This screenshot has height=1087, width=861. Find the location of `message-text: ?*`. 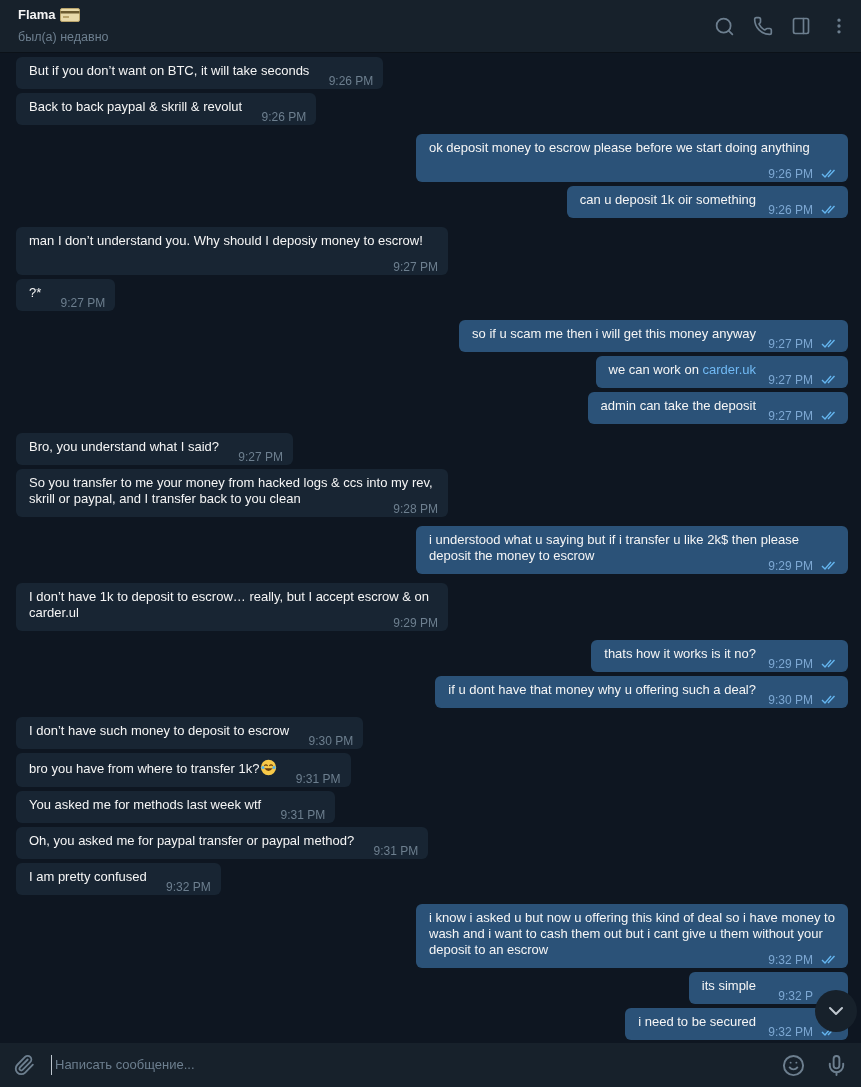

message-text: ?* is located at coordinates (35, 292).